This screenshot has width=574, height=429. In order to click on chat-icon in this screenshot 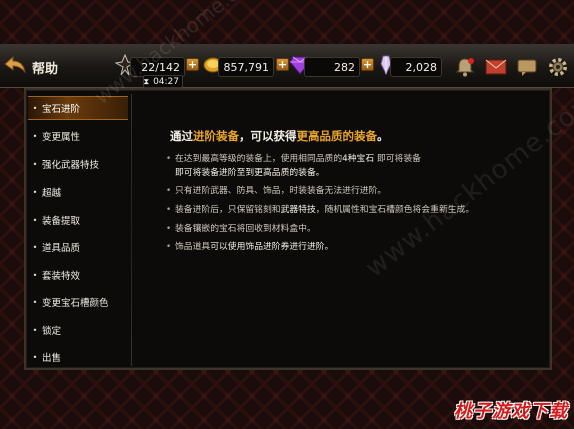, I will do `click(527, 67)`.